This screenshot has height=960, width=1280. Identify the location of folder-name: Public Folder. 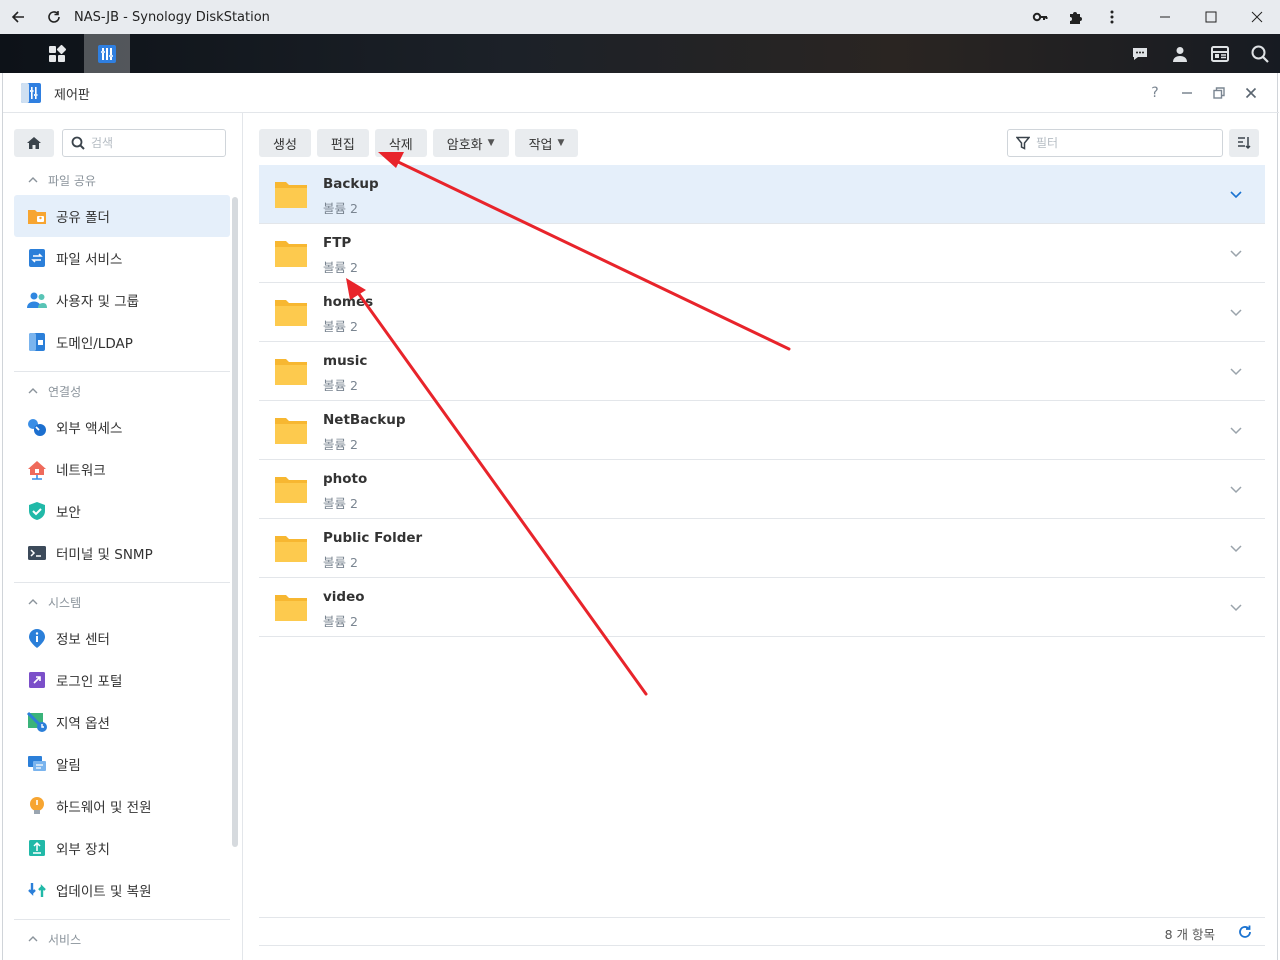
(373, 538).